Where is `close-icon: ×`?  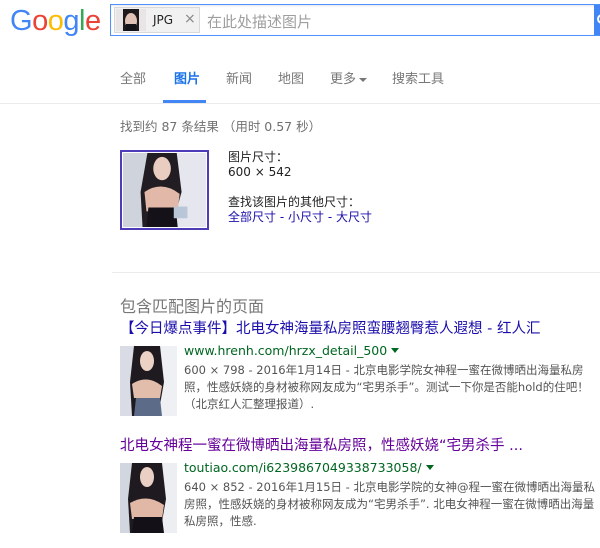
close-icon: × is located at coordinates (190, 19).